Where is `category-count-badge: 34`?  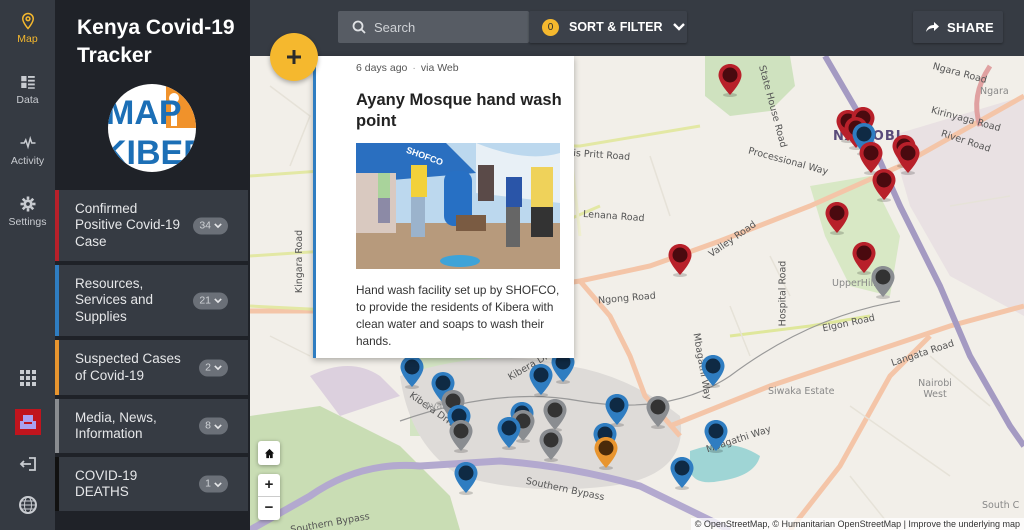 category-count-badge: 34 is located at coordinates (210, 225).